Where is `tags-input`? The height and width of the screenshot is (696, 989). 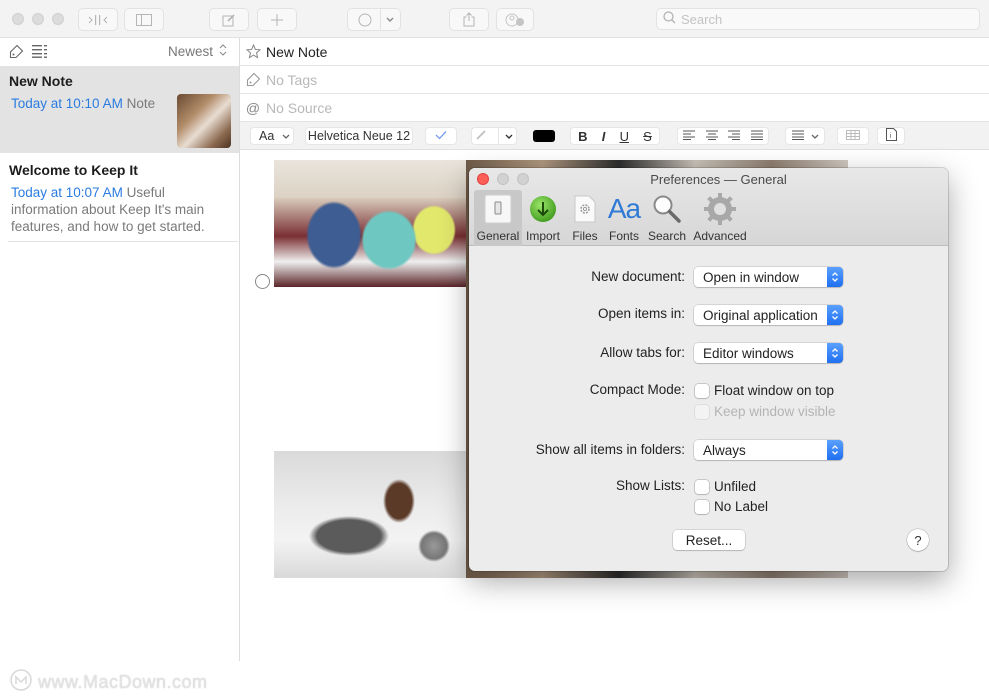
tags-input is located at coordinates (566, 79).